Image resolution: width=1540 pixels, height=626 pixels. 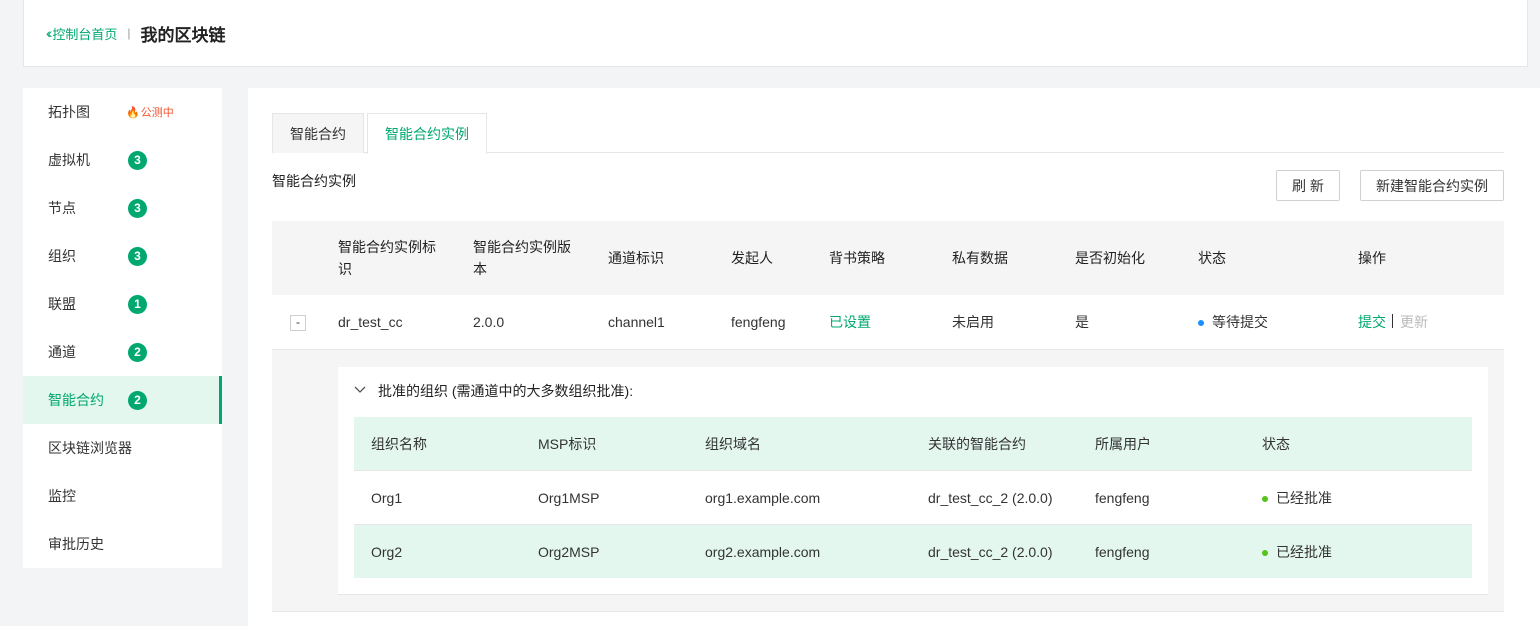 I want to click on initialized-flag: 是, so click(x=1082, y=322).